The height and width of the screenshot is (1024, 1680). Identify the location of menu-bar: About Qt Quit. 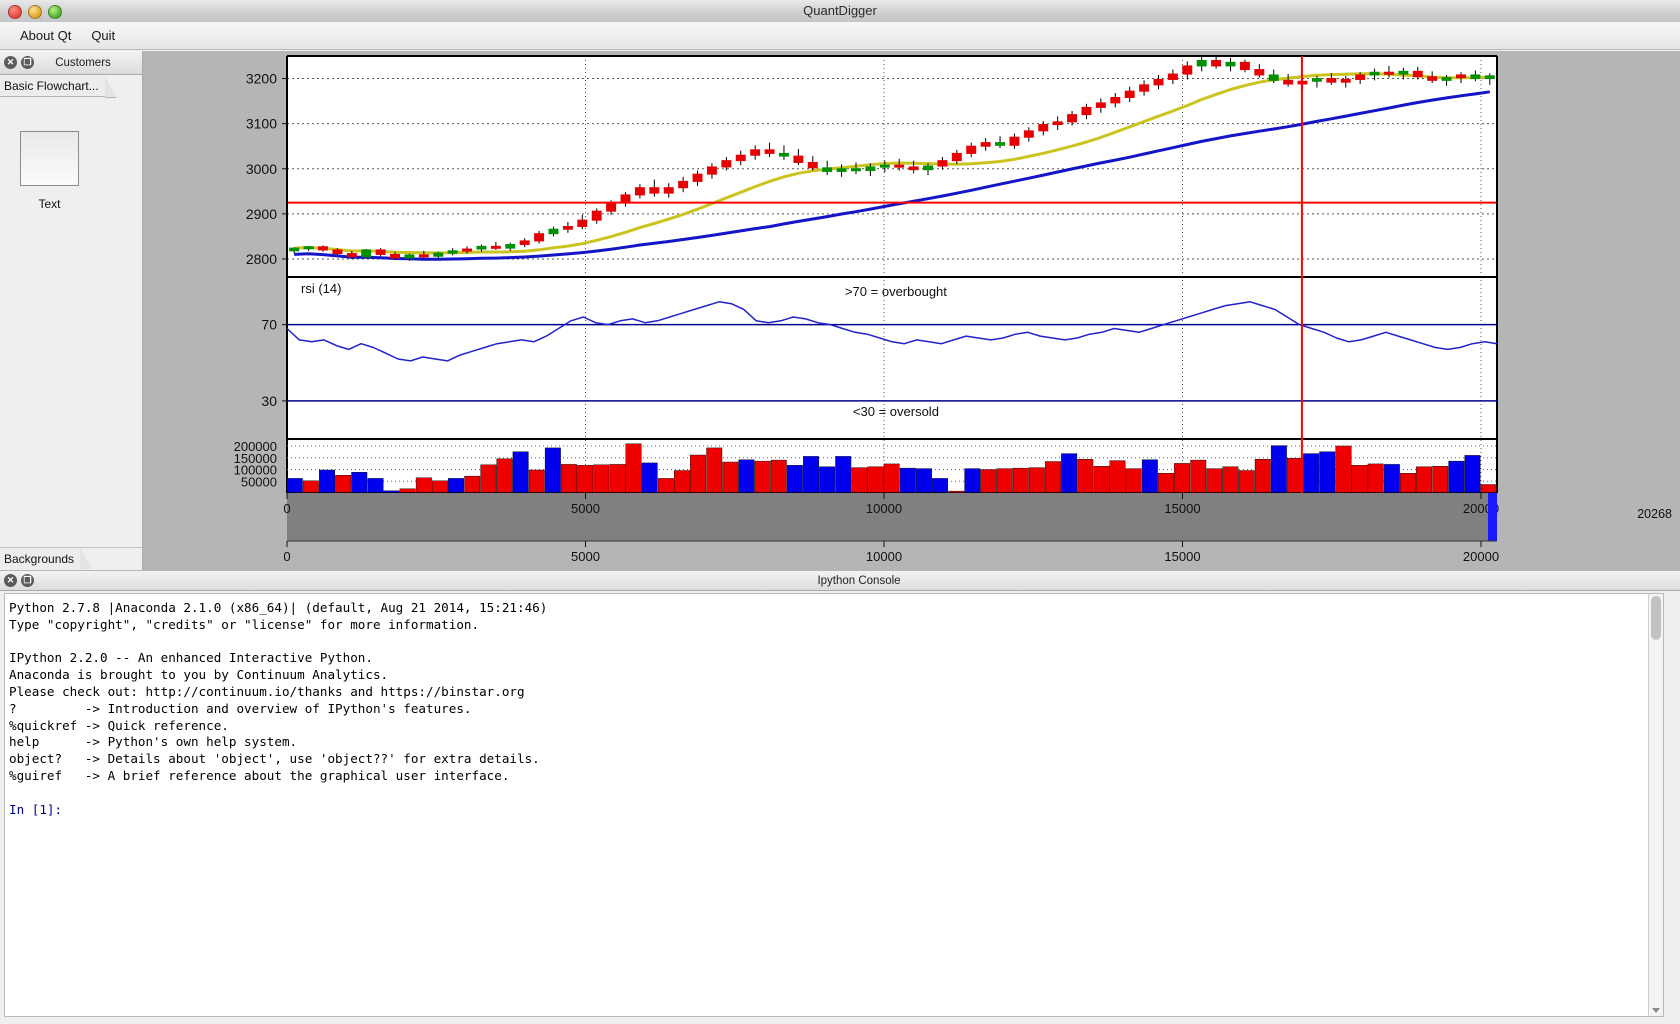
(840, 36).